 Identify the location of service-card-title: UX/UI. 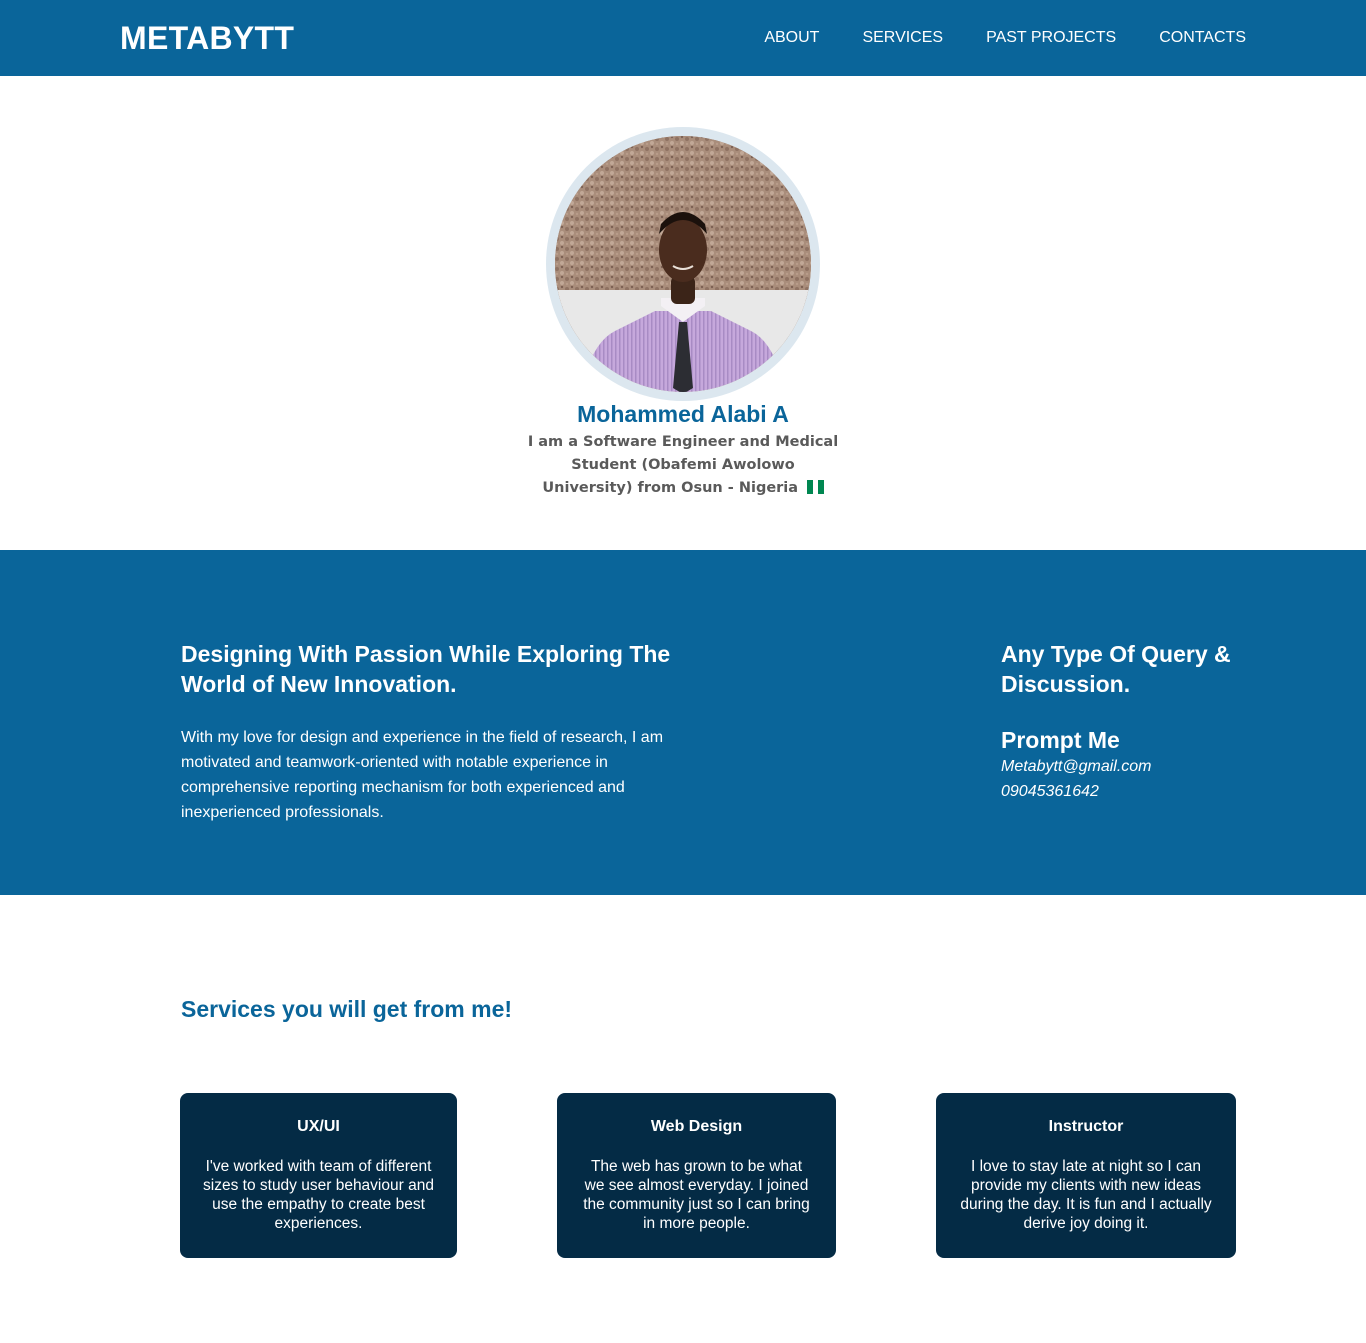
(318, 1126).